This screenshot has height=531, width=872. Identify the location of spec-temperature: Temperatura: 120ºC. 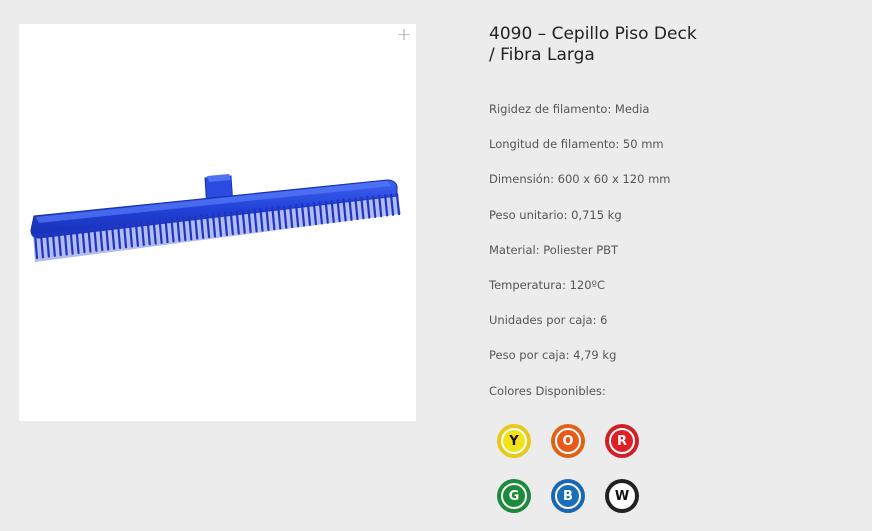
(547, 284).